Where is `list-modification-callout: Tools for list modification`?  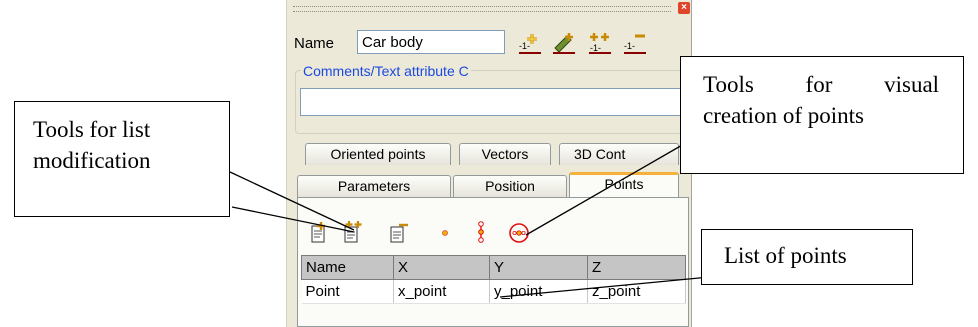 list-modification-callout: Tools for list modification is located at coordinates (122, 159).